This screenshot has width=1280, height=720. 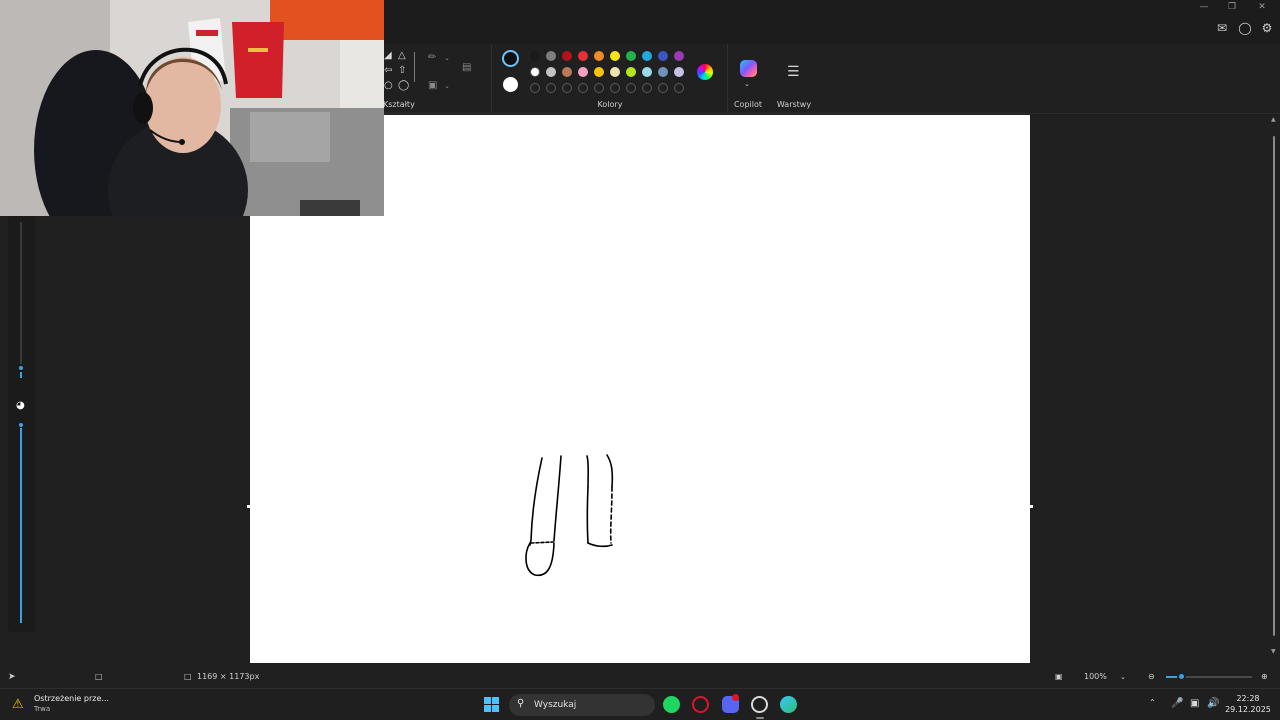 What do you see at coordinates (12, 677) in the screenshot?
I see `cursor-position-icon: ➤` at bounding box center [12, 677].